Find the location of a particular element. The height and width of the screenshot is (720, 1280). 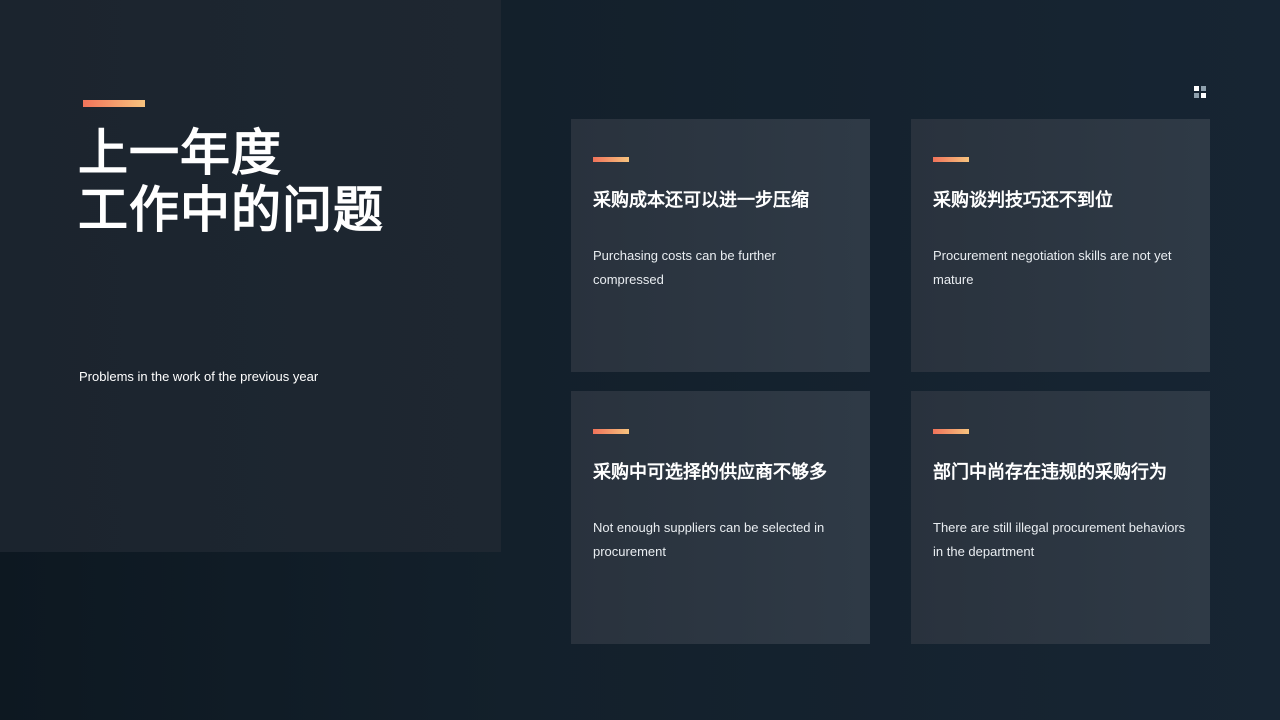

card-title: 采购成本还可以进一步压缩 is located at coordinates (701, 200).